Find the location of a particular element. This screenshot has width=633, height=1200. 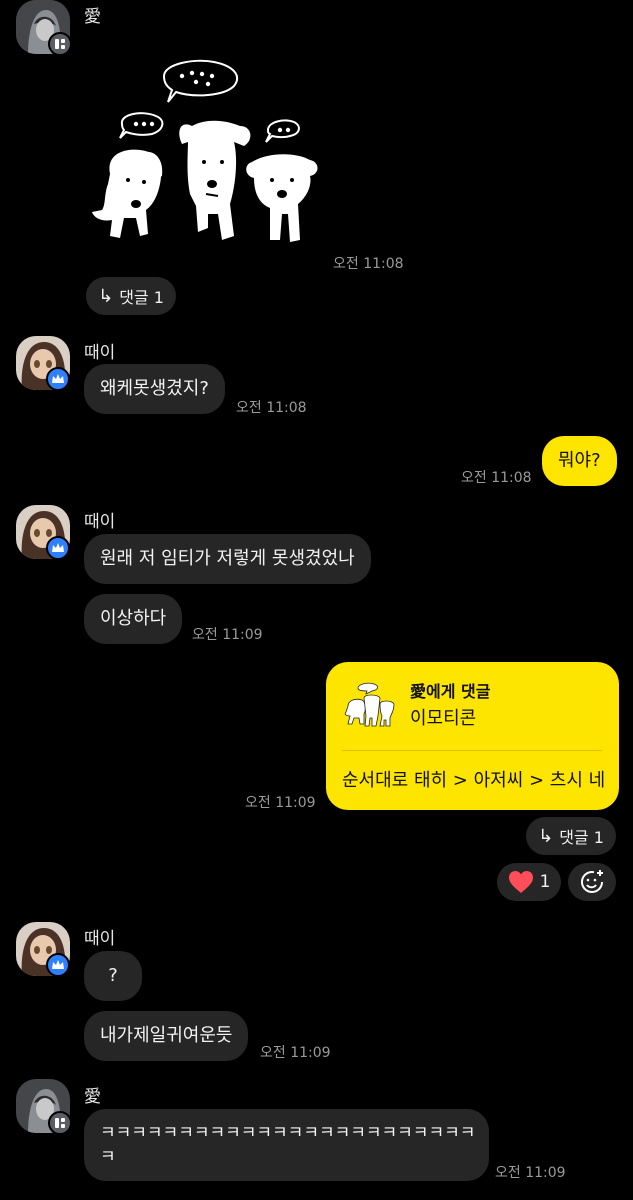

divider is located at coordinates (472, 750).